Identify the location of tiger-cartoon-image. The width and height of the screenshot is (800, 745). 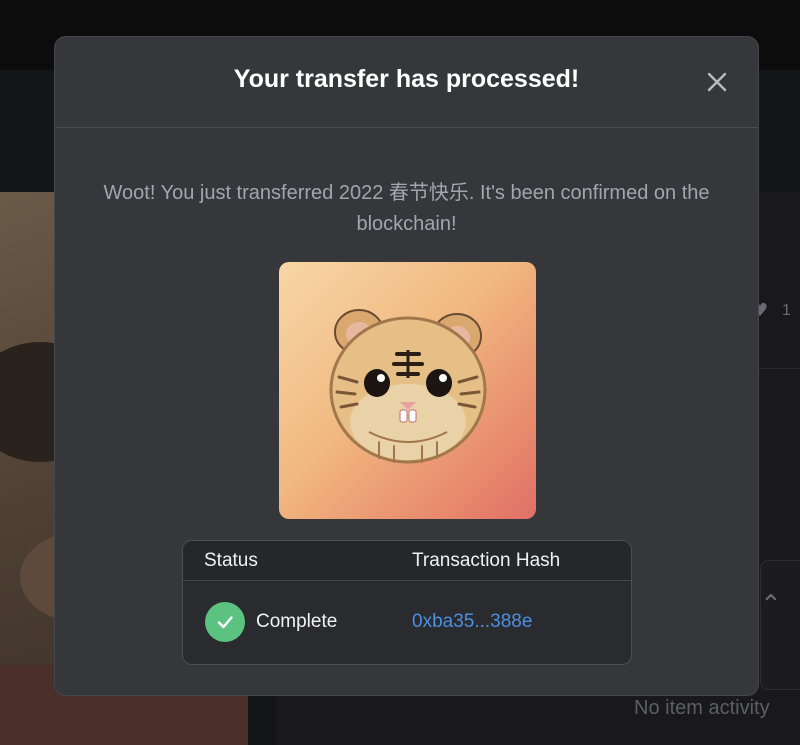
(408, 386).